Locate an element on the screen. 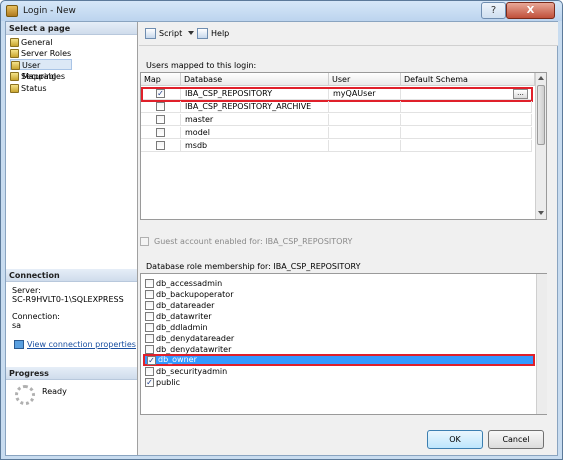 This screenshot has height=460, width=563. connection-value: sa is located at coordinates (17, 325).